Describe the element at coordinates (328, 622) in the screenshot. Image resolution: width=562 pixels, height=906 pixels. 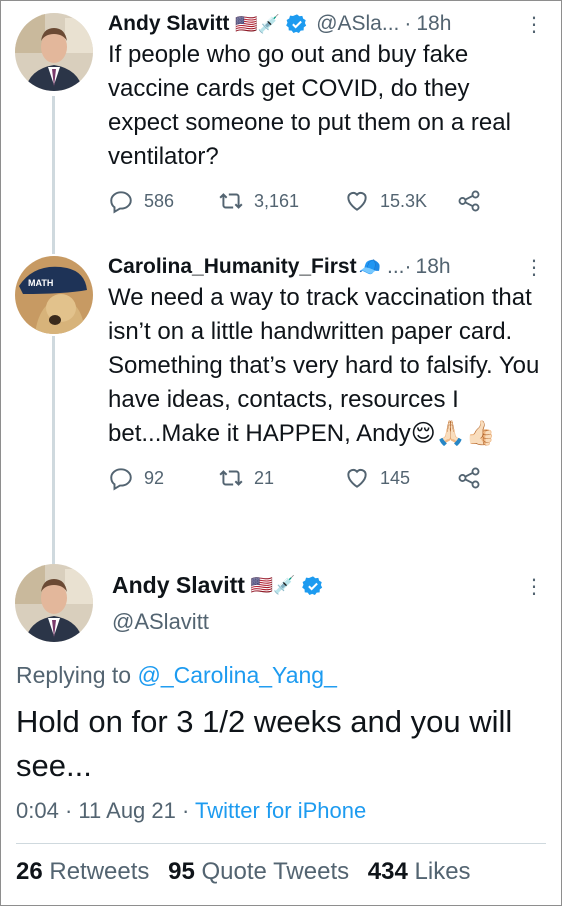
I see `handle: @ASlavitt` at that location.